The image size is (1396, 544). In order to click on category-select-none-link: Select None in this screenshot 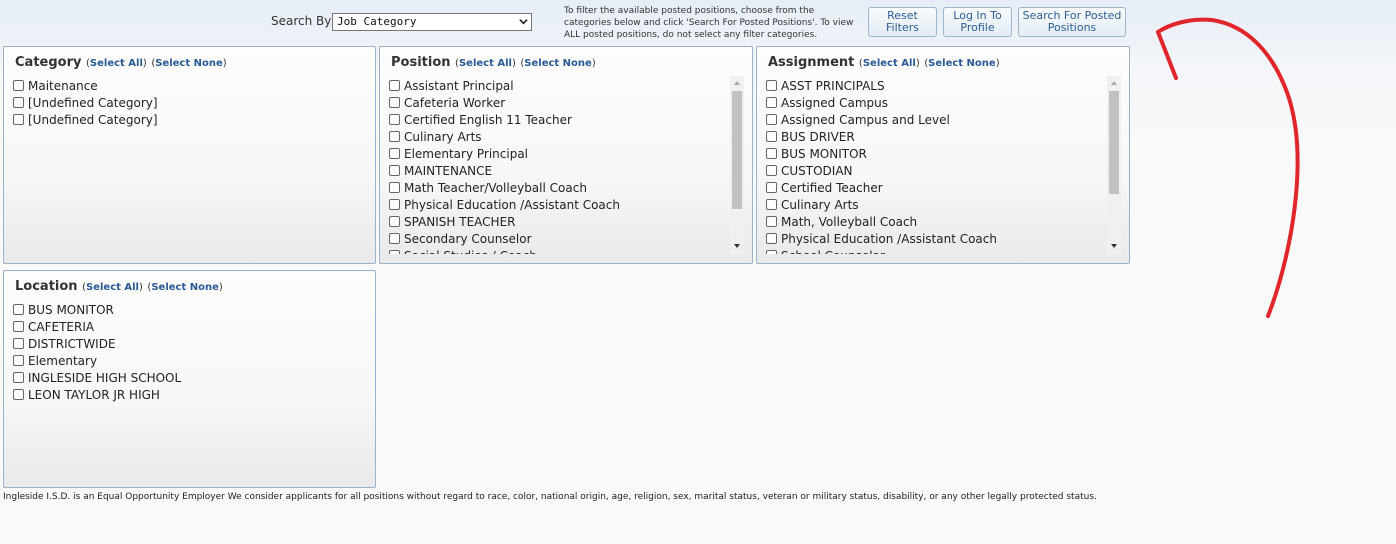, I will do `click(189, 63)`.